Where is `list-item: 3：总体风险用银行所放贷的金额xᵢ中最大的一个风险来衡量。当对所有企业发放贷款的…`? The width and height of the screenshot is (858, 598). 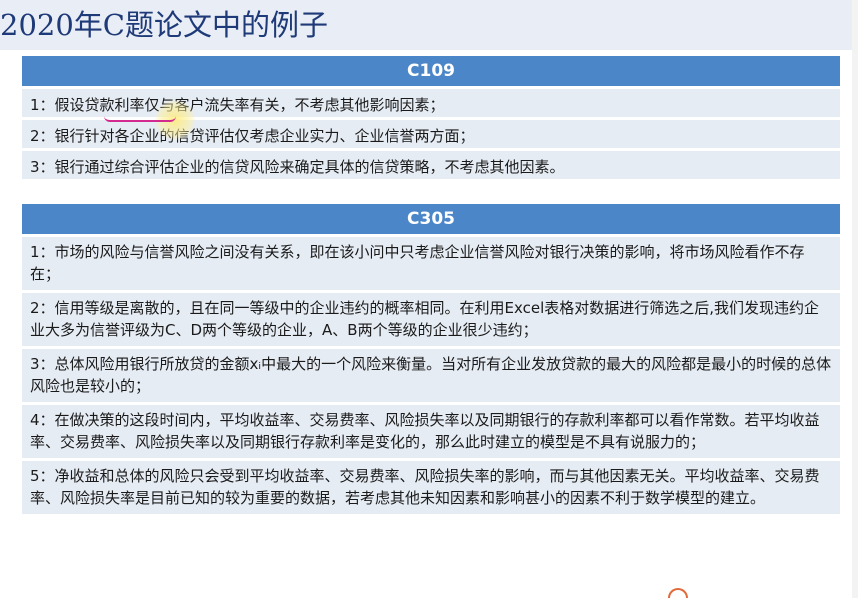
list-item: 3：总体风险用银行所放贷的金额xᵢ中最大的一个风险来衡量。当对所有企业发放贷款的… is located at coordinates (431, 377).